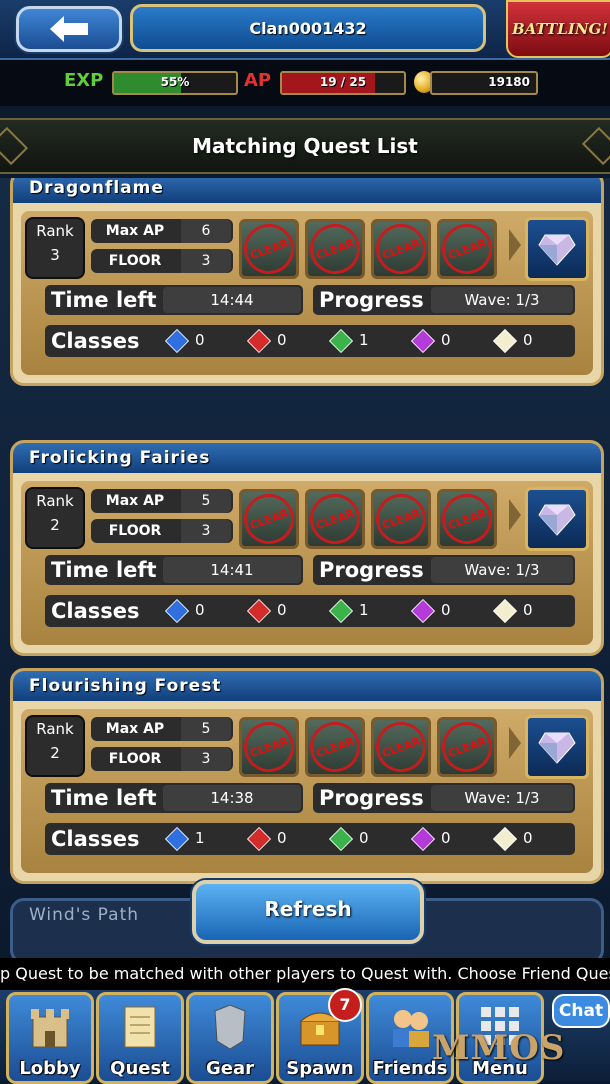 Image resolution: width=610 pixels, height=1084 pixels. What do you see at coordinates (259, 611) in the screenshot?
I see `red-class-gem-icon` at bounding box center [259, 611].